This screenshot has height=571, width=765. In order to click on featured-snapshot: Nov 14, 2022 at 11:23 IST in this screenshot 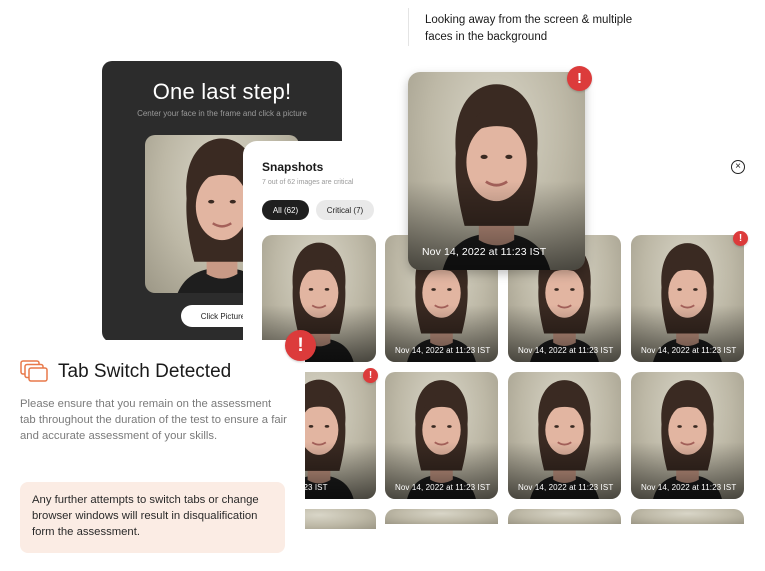, I will do `click(496, 171)`.